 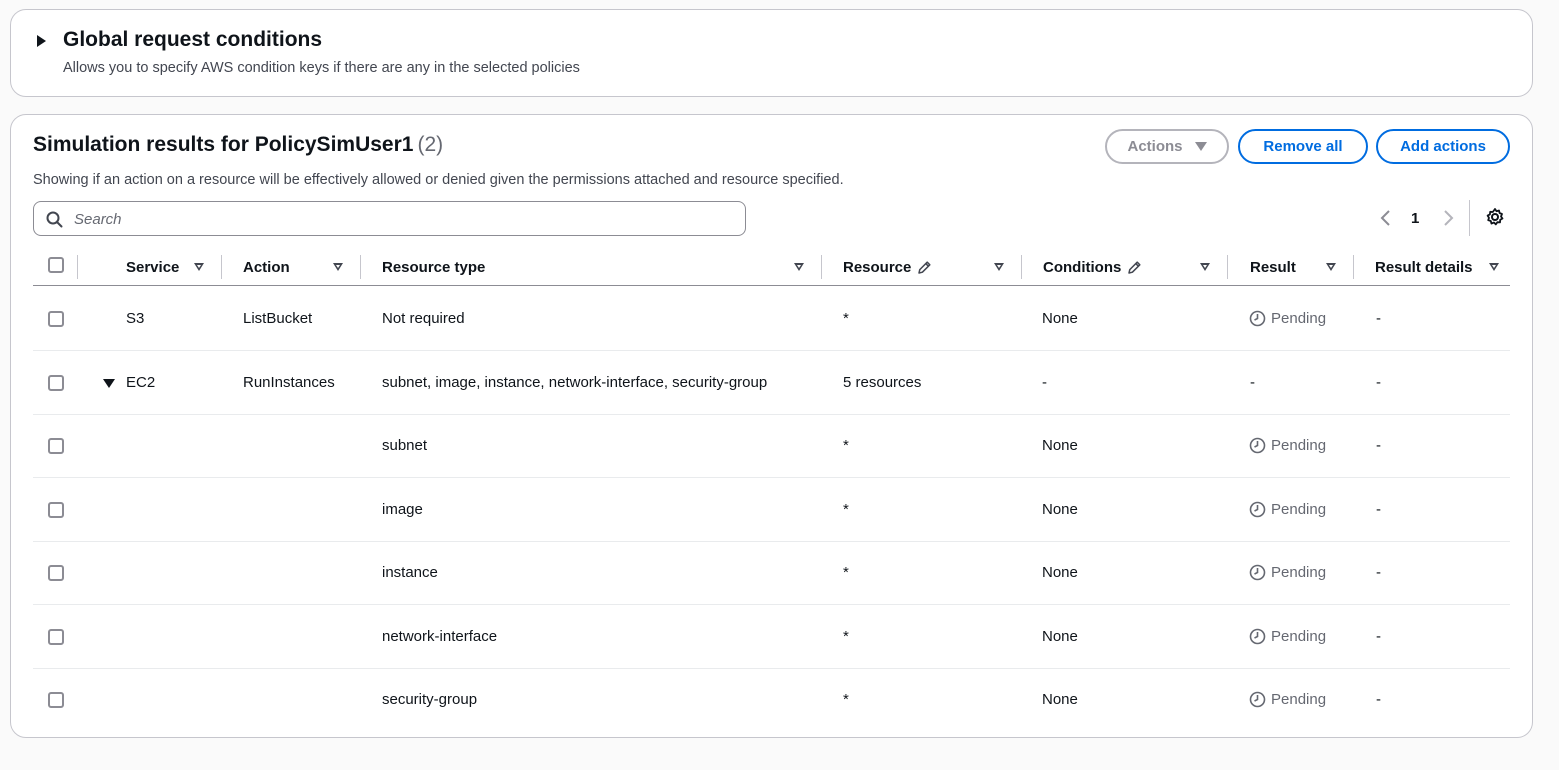 I want to click on select-all-checkbox, so click(x=56, y=265).